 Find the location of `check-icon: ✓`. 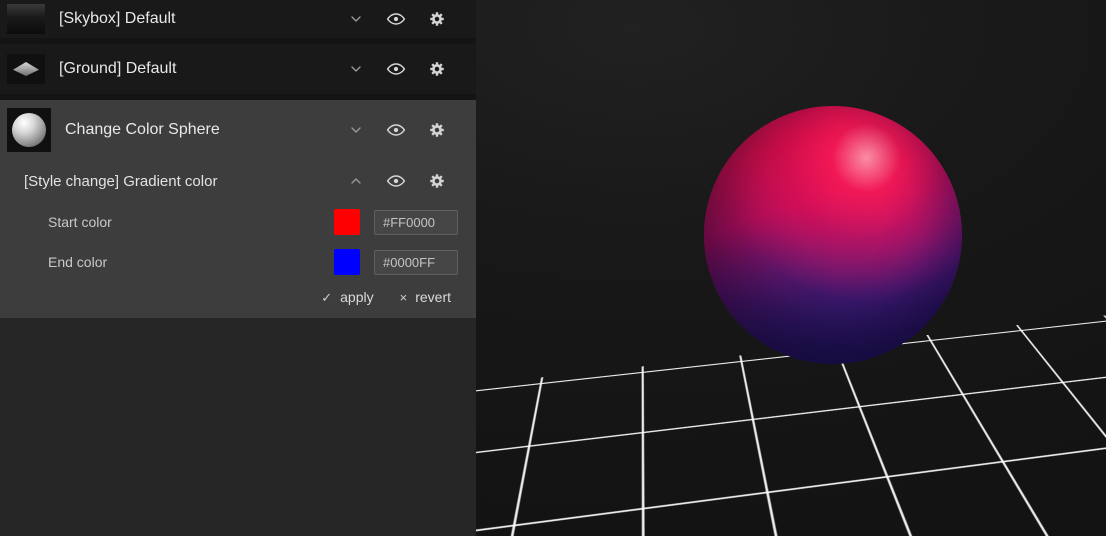

check-icon: ✓ is located at coordinates (327, 297).